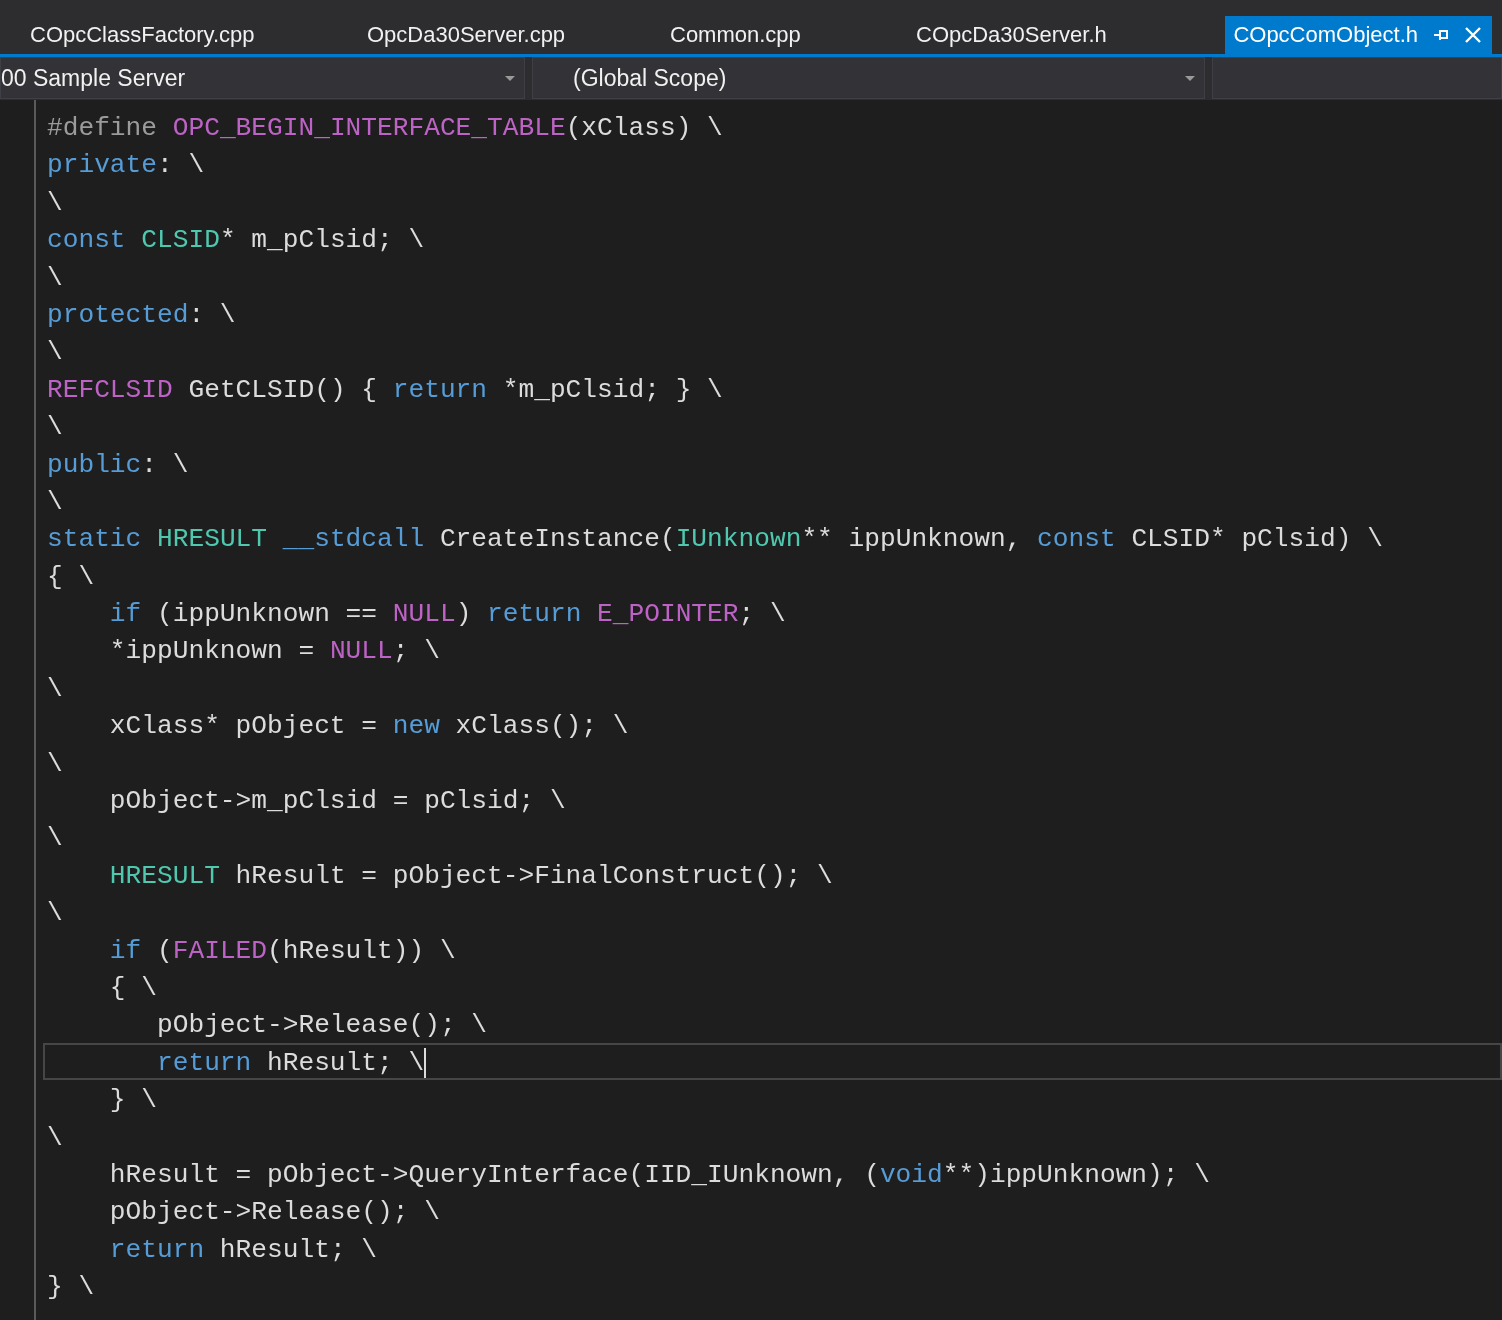 Image resolution: width=1502 pixels, height=1320 pixels. Describe the element at coordinates (1473, 35) in the screenshot. I see `close-icon` at that location.